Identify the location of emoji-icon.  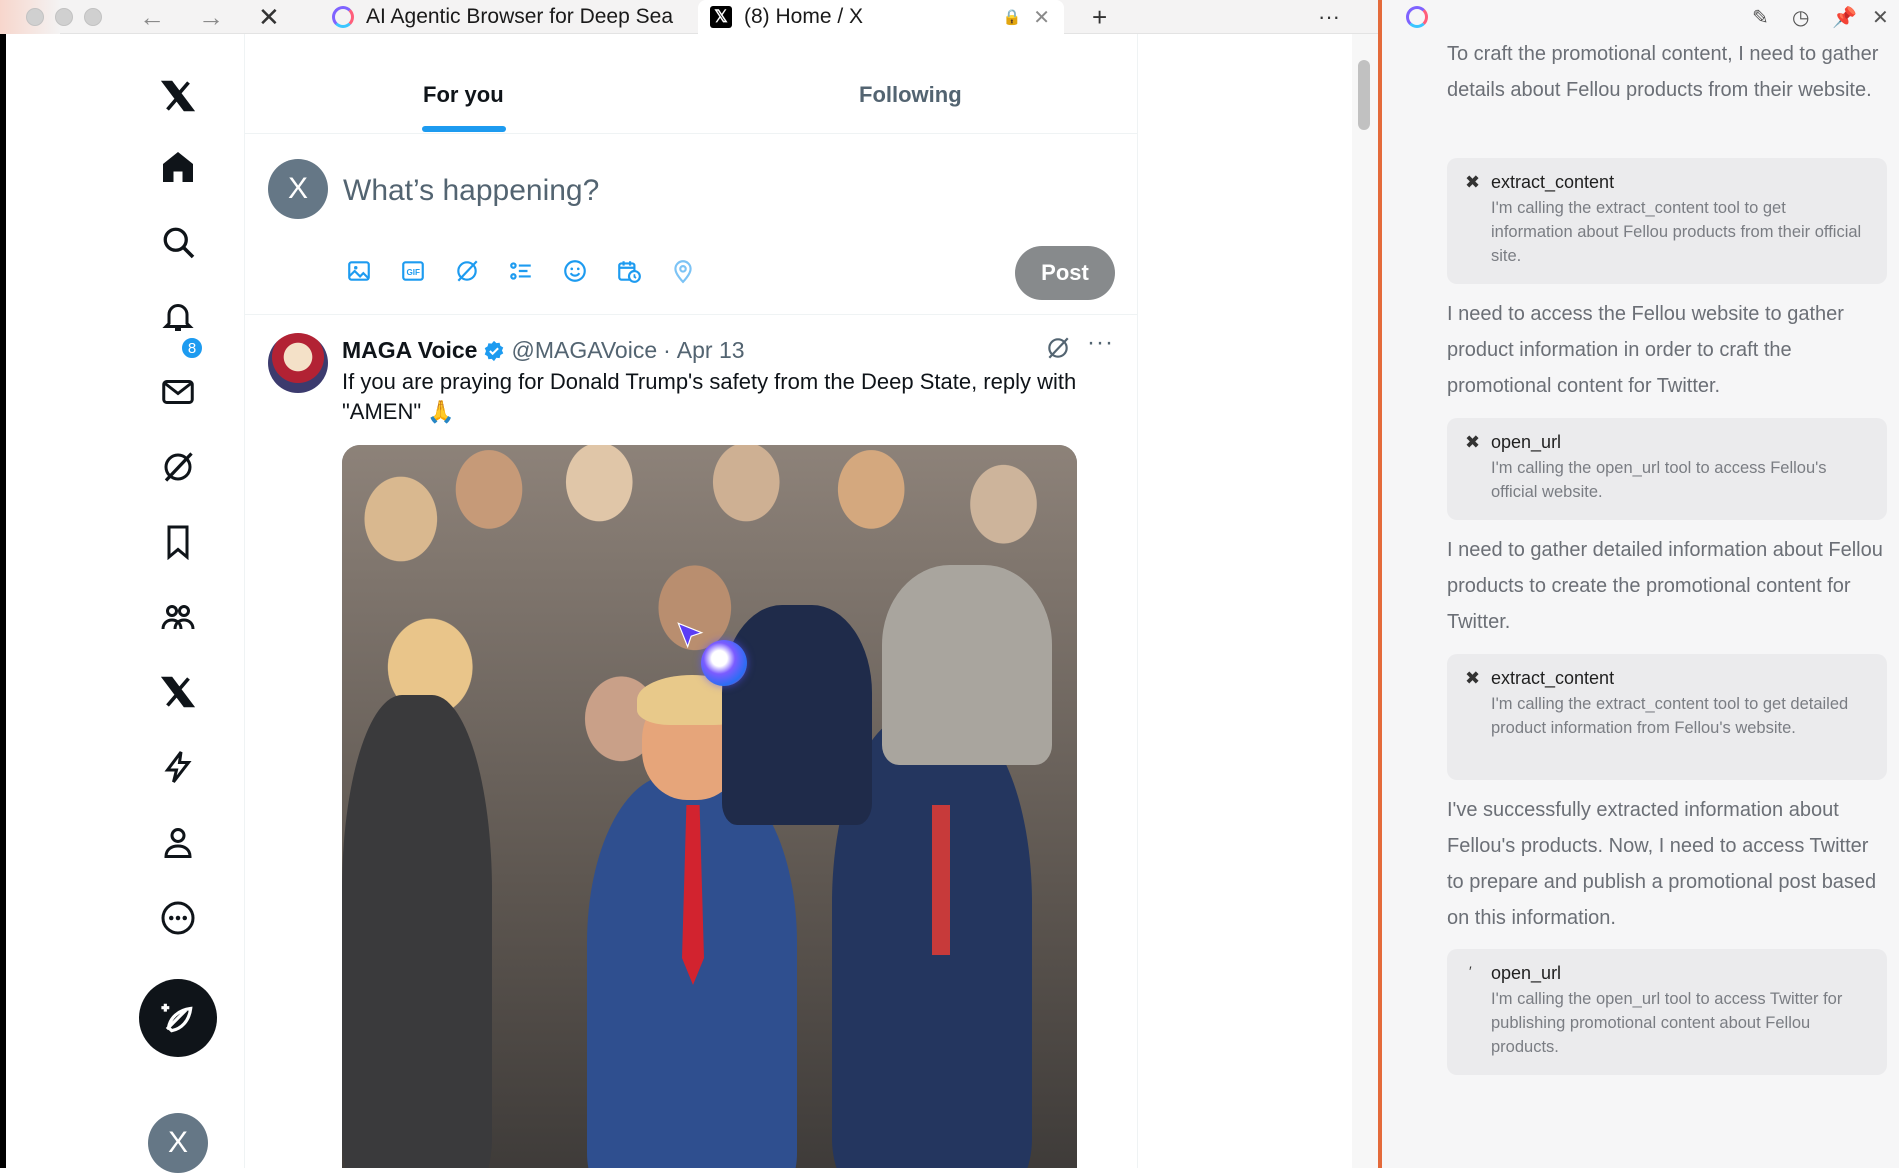
(577, 273).